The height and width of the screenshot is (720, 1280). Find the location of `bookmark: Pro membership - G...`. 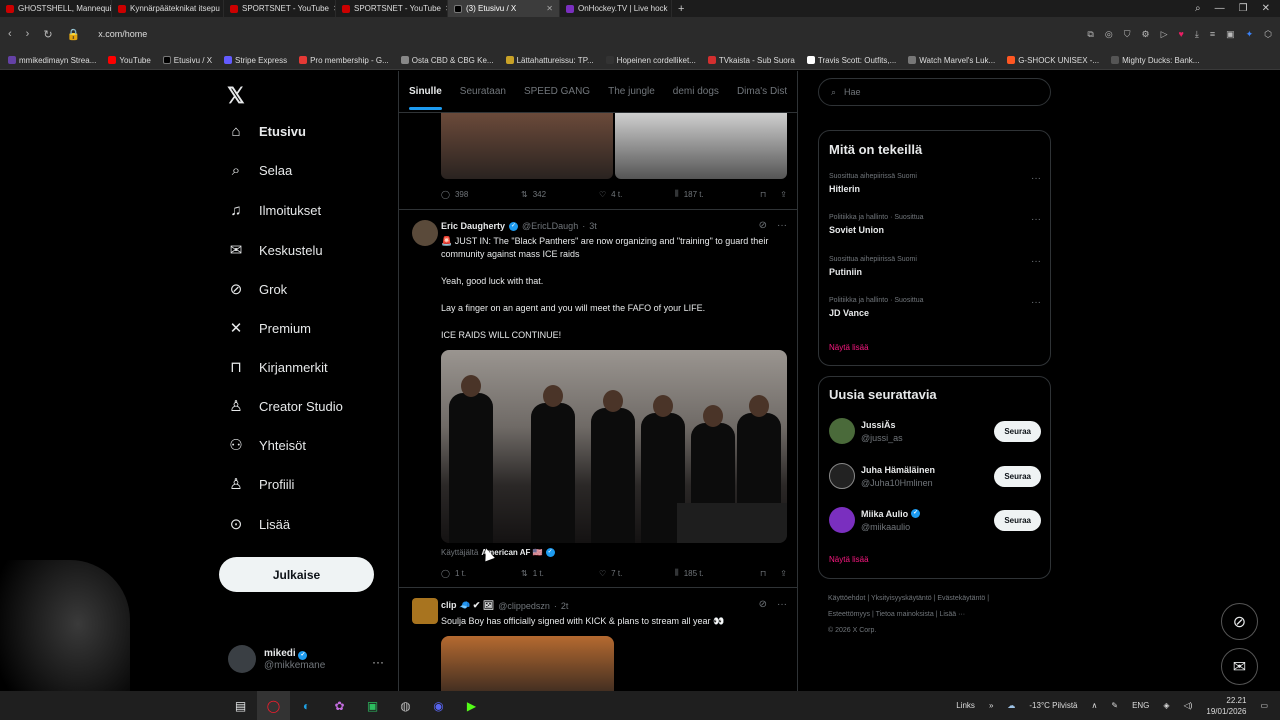

bookmark: Pro membership - G... is located at coordinates (344, 60).